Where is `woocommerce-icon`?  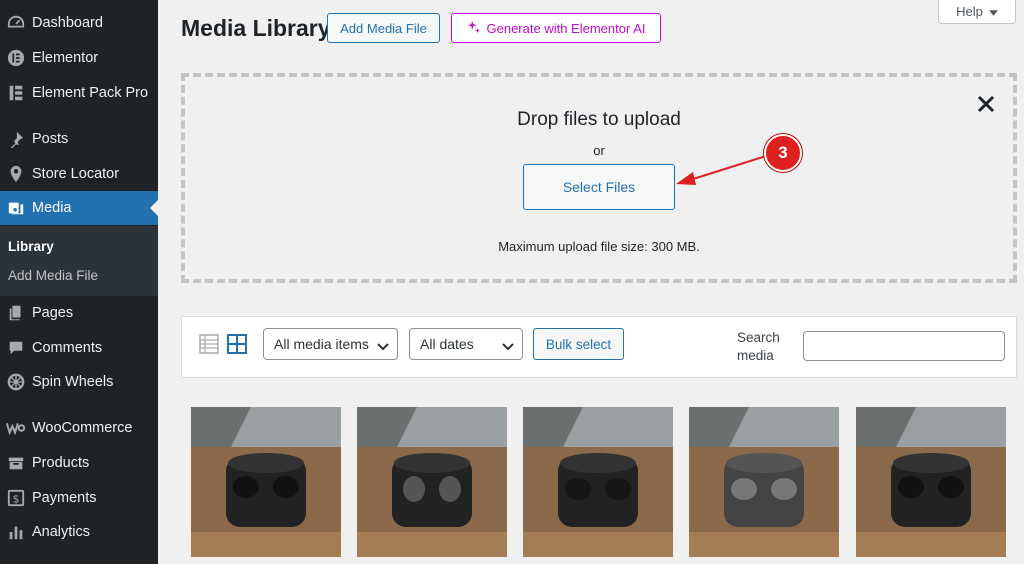
woocommerce-icon is located at coordinates (16, 428).